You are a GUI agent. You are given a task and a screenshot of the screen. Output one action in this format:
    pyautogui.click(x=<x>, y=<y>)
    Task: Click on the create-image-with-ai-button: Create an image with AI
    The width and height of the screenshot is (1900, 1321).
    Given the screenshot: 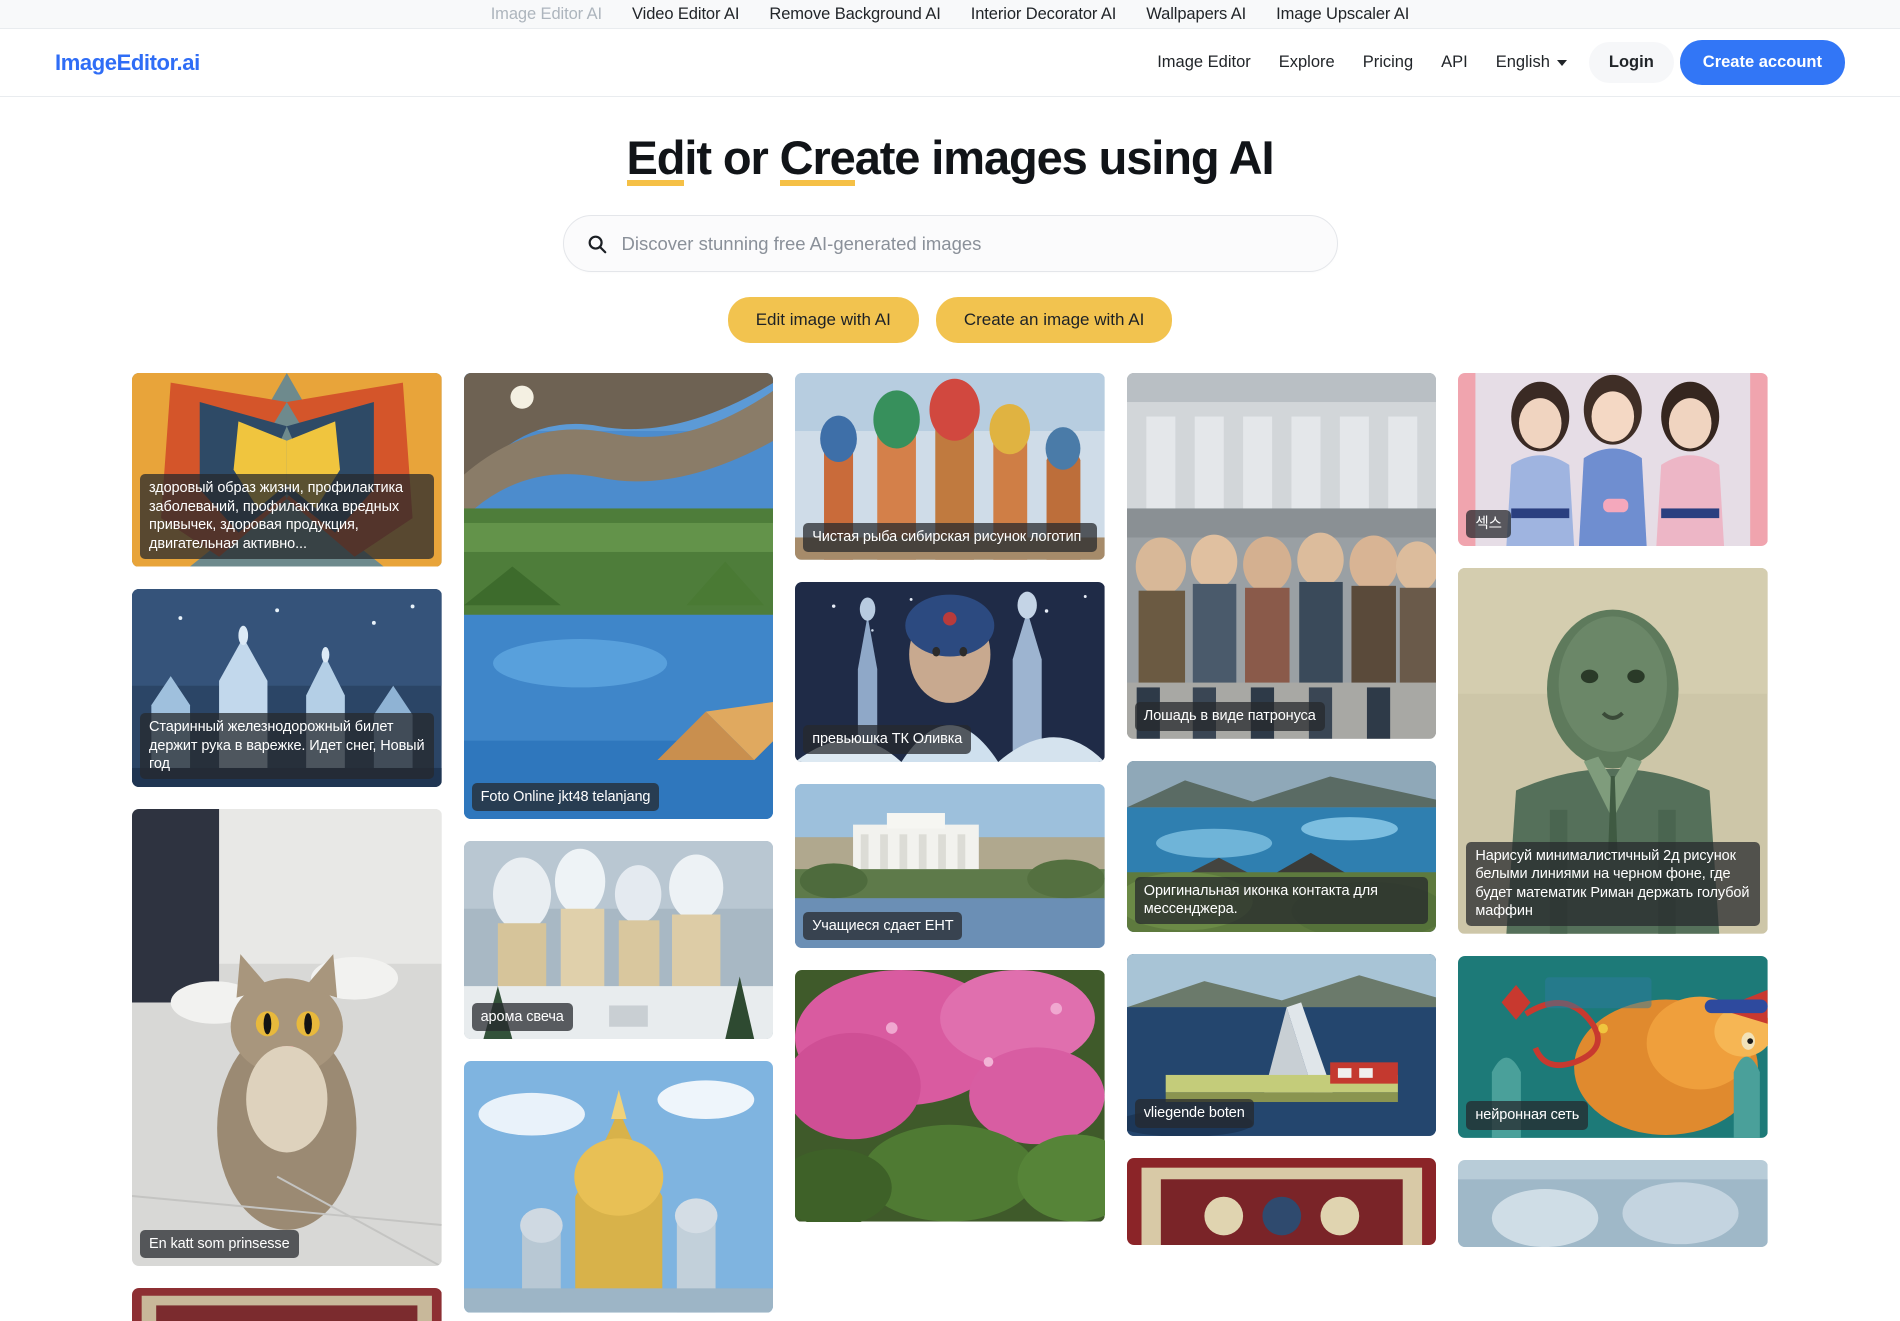 What is the action you would take?
    pyautogui.click(x=1054, y=320)
    